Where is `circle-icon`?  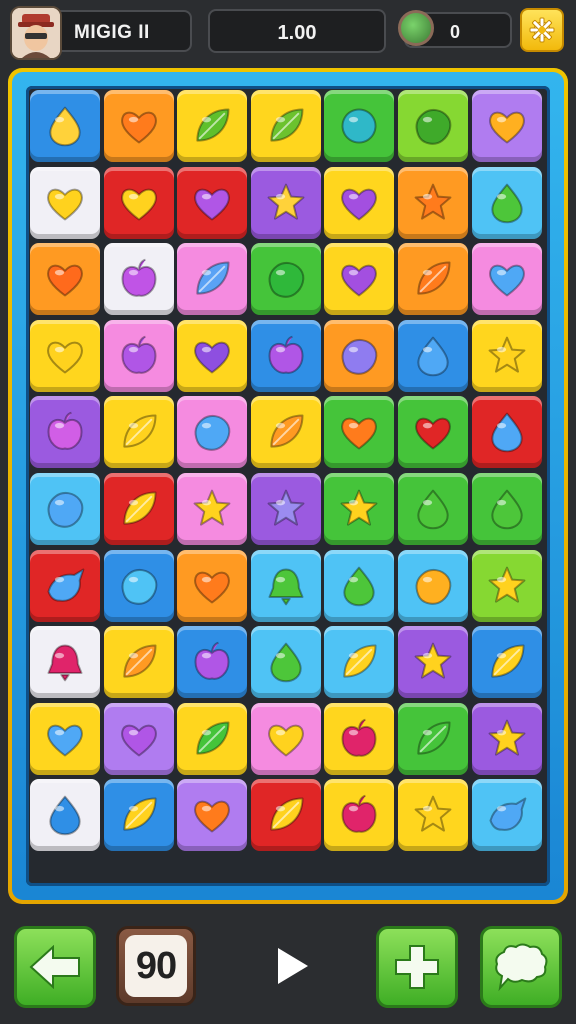
circle-icon is located at coordinates (359, 126).